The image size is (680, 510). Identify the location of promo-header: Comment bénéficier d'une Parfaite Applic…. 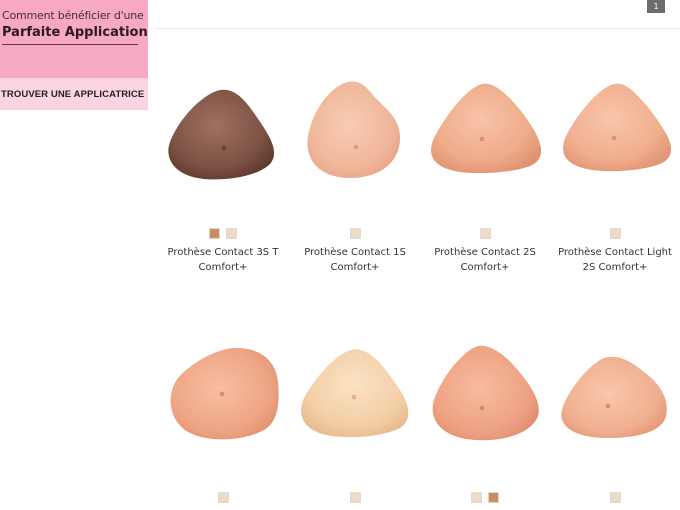
(74, 39).